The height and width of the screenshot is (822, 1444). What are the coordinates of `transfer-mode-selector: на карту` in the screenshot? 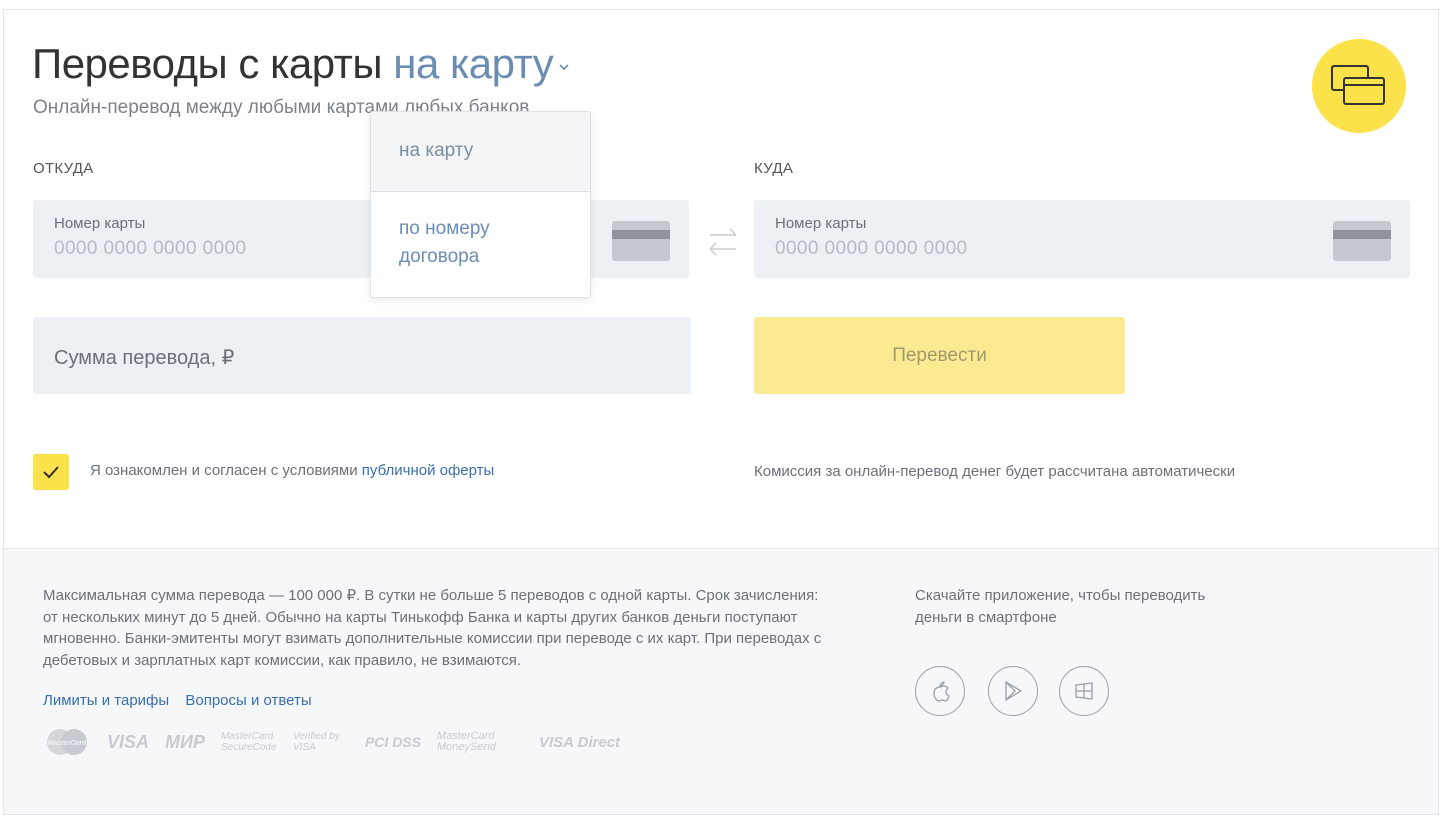 It's located at (482, 63).